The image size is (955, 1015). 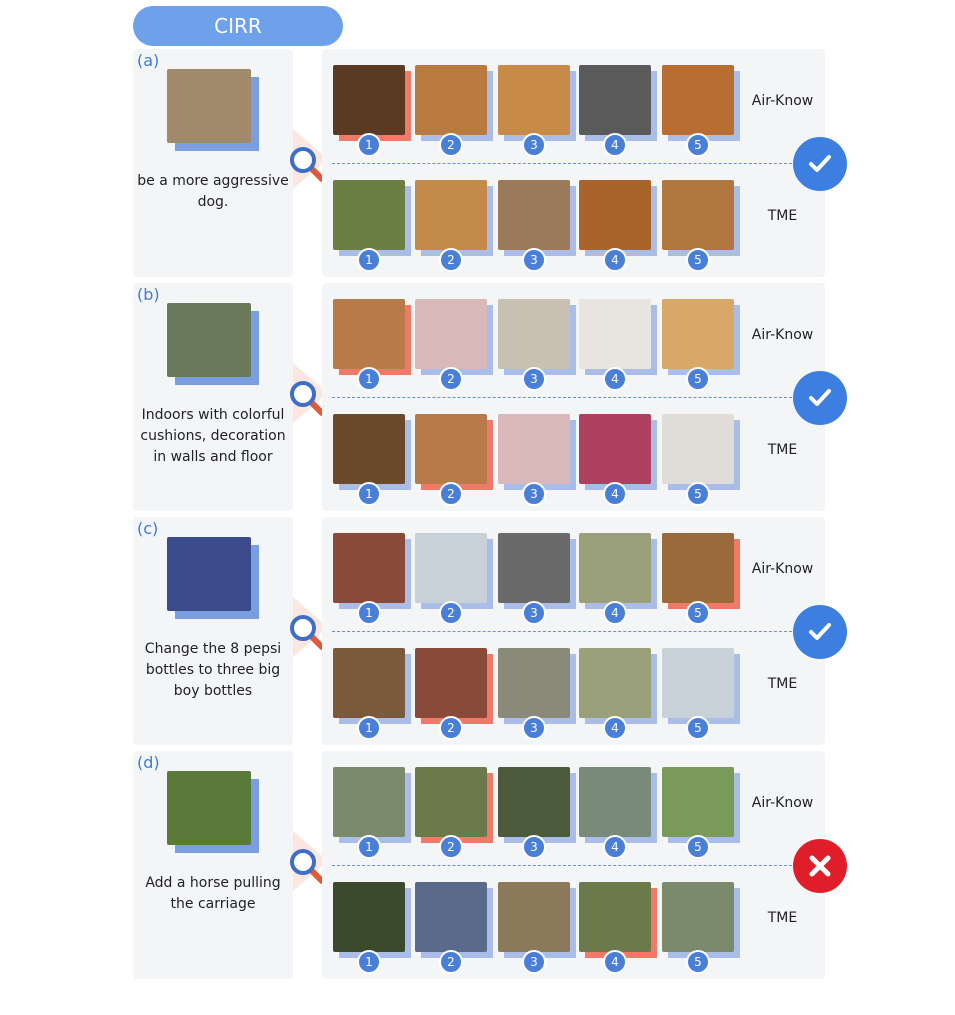 What do you see at coordinates (213, 191) in the screenshot?
I see `query-text: be a more aggressive dog.` at bounding box center [213, 191].